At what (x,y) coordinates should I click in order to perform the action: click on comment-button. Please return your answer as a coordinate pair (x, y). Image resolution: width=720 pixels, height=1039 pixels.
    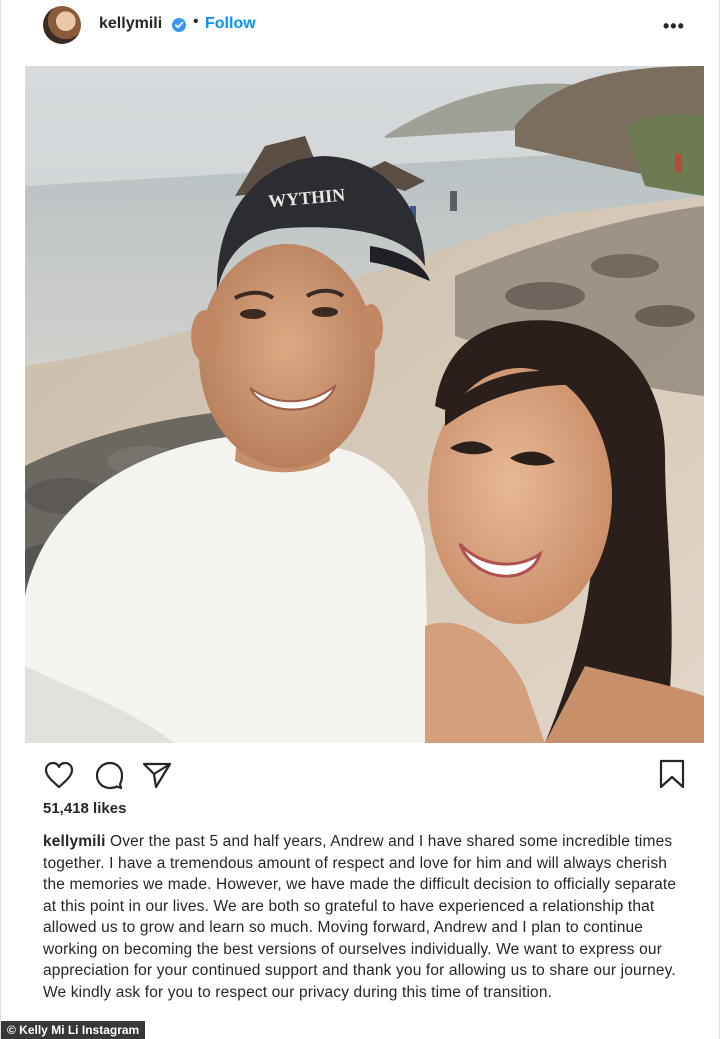
    Looking at the image, I should click on (109, 776).